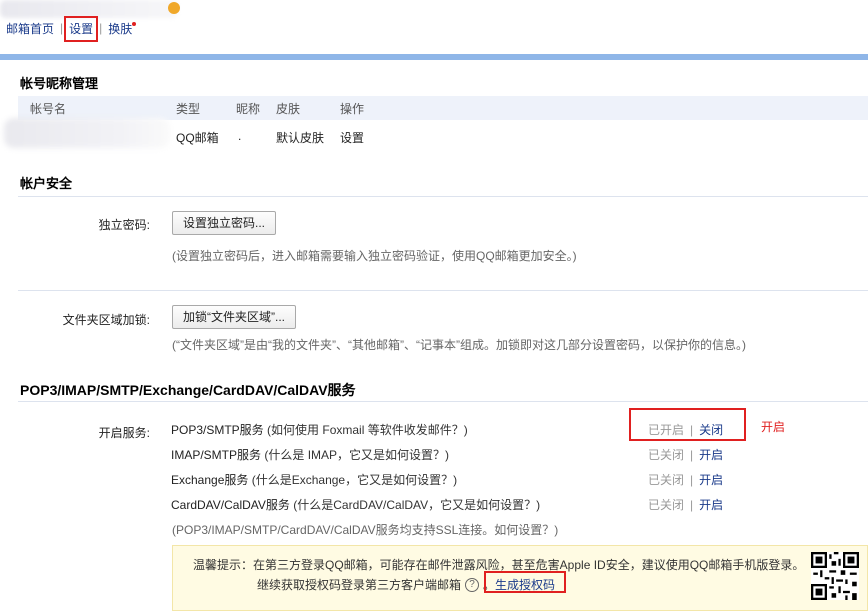 Image resolution: width=868 pixels, height=611 pixels. I want to click on service-name: CardDAV/CalDAV服务, so click(230, 505).